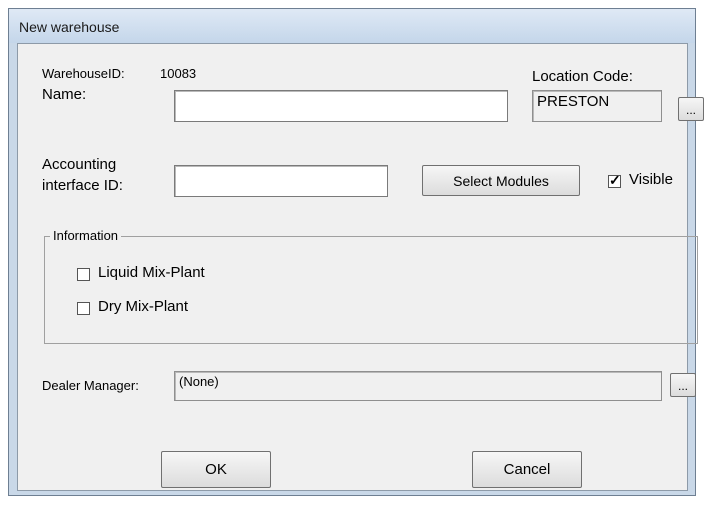  I want to click on checkmark-icon: ✓, so click(615, 180).